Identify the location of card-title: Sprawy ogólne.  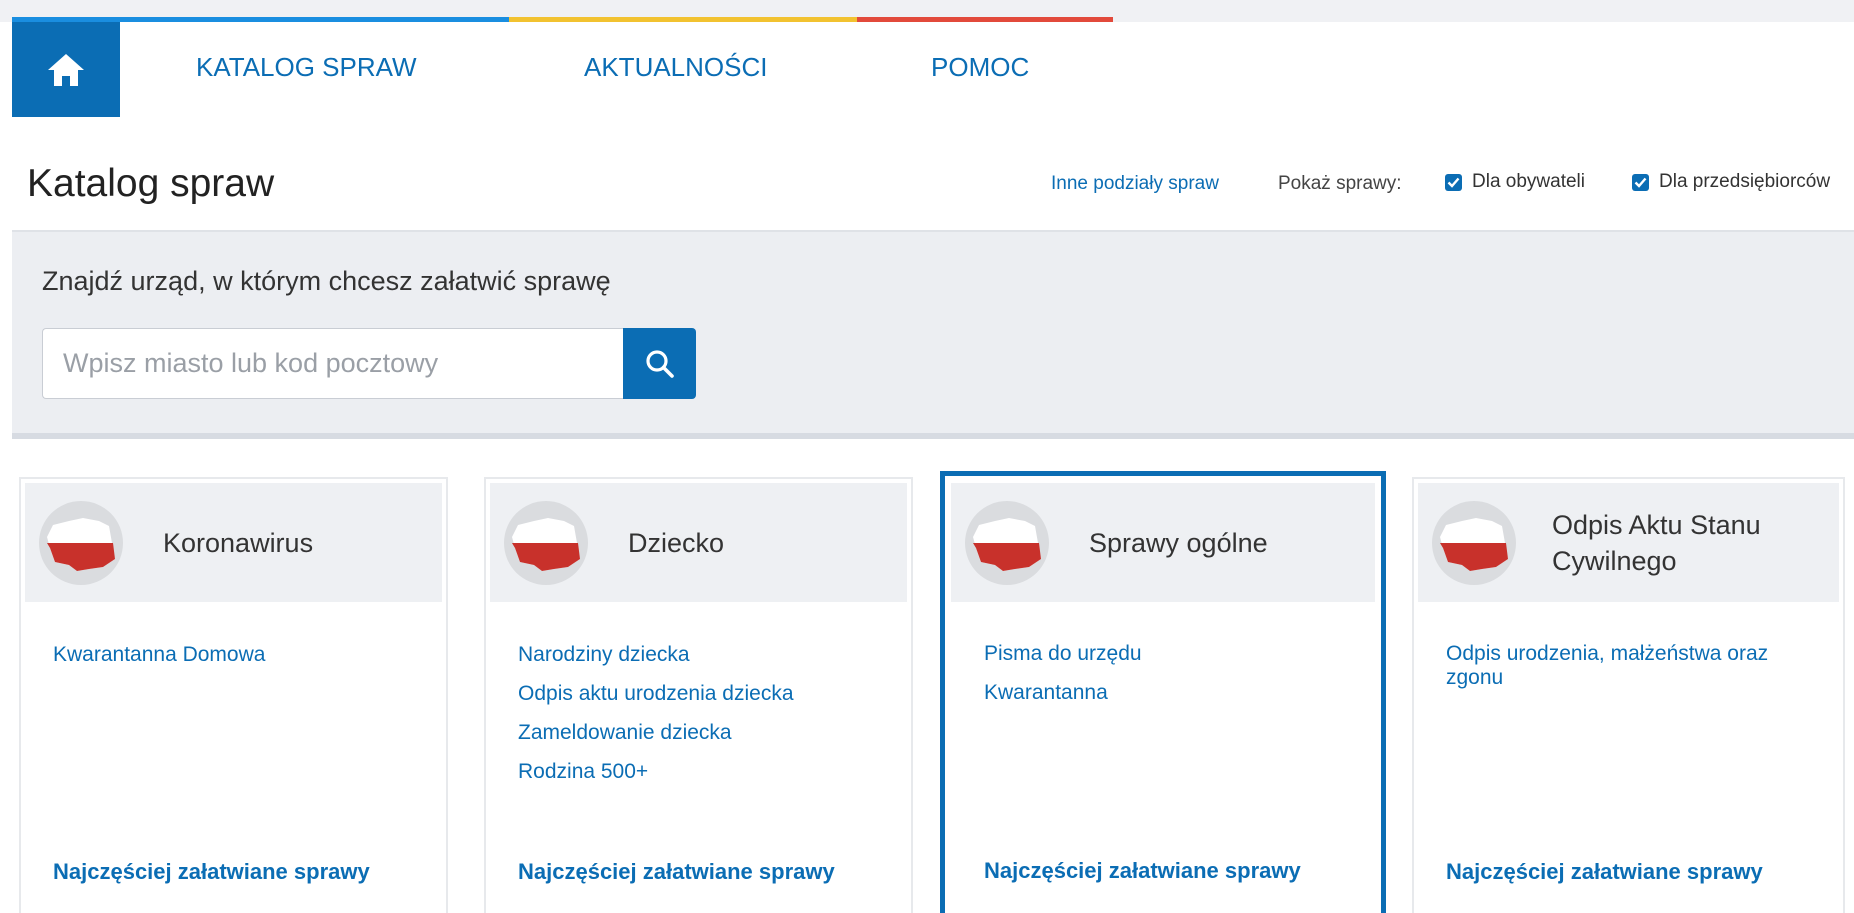
(1178, 542).